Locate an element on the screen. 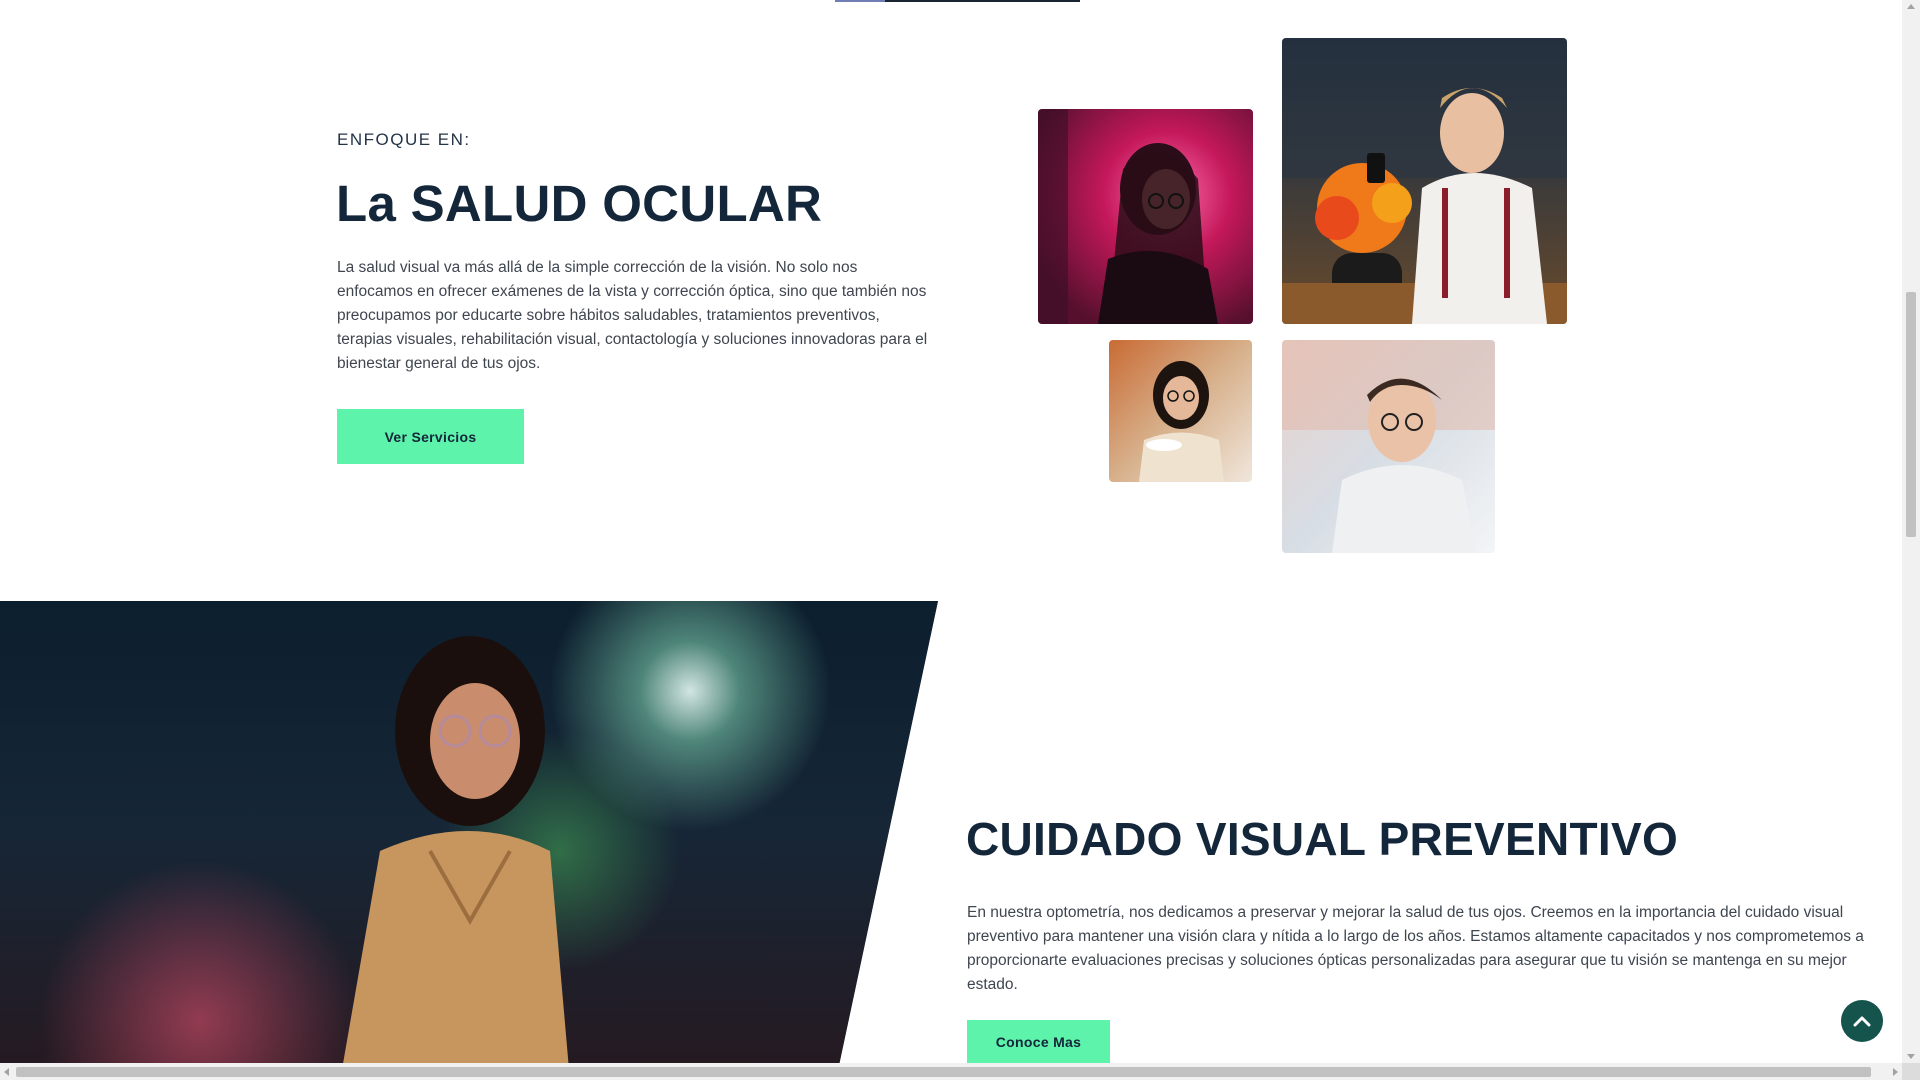 This screenshot has width=1920, height=1080. conoce-mas-button: Conoce Mas is located at coordinates (1038, 1041).